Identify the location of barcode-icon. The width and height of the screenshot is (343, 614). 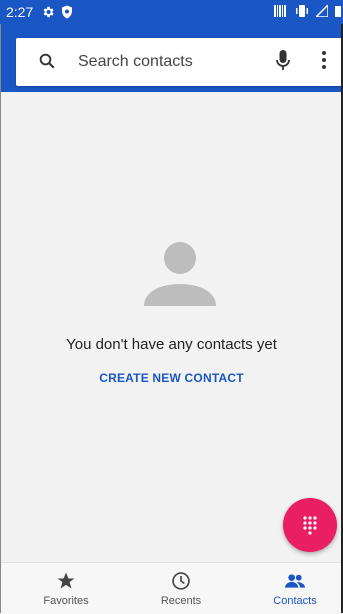
(281, 12).